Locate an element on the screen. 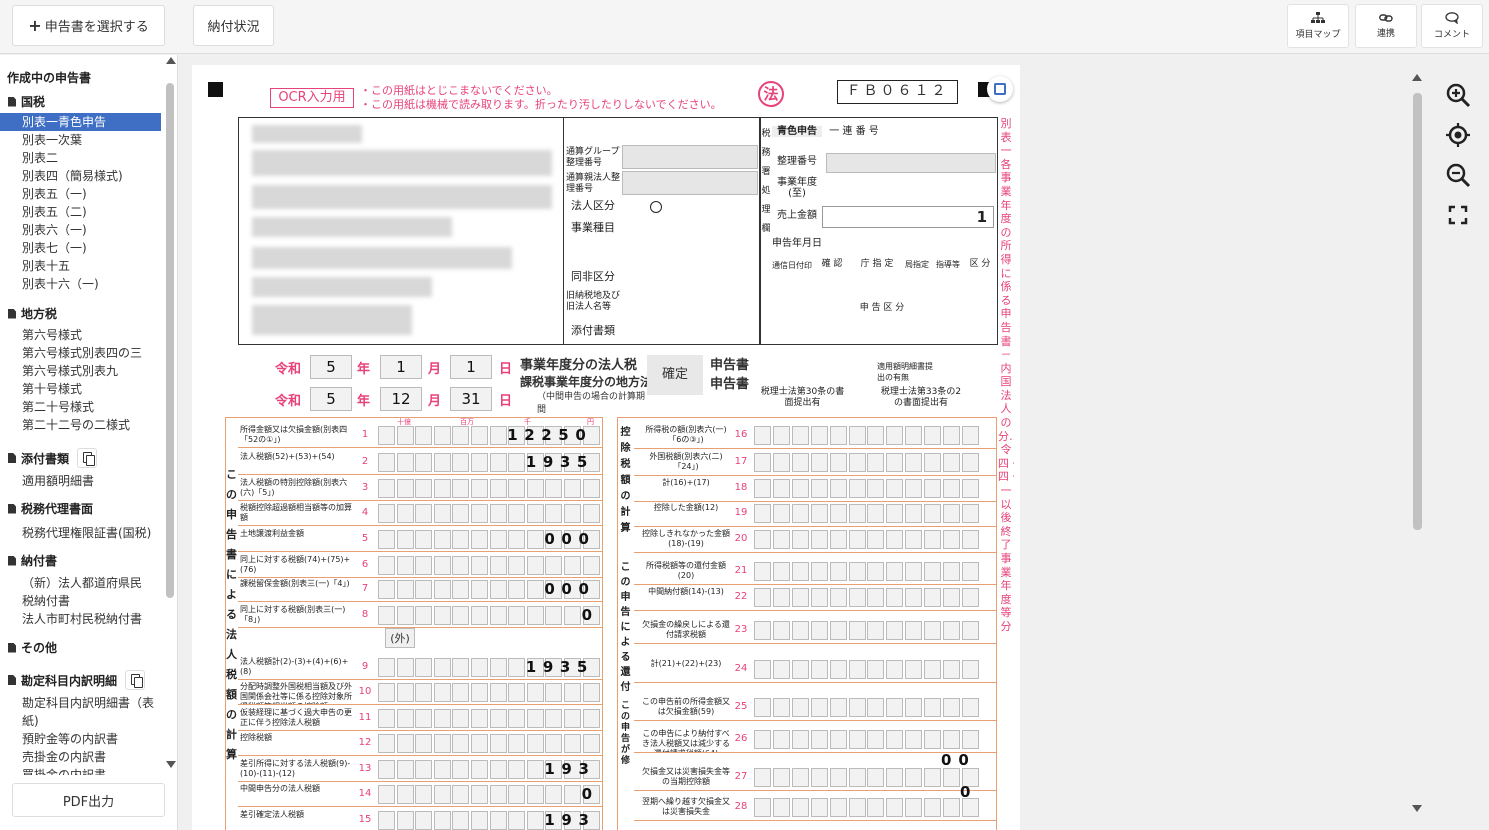  sidebar-scroll-thumb is located at coordinates (170, 340).